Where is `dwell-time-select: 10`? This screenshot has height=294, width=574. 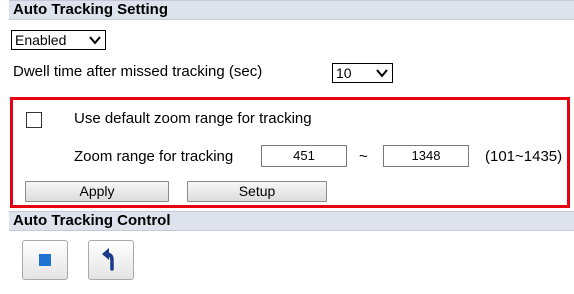
dwell-time-select: 10 is located at coordinates (362, 73).